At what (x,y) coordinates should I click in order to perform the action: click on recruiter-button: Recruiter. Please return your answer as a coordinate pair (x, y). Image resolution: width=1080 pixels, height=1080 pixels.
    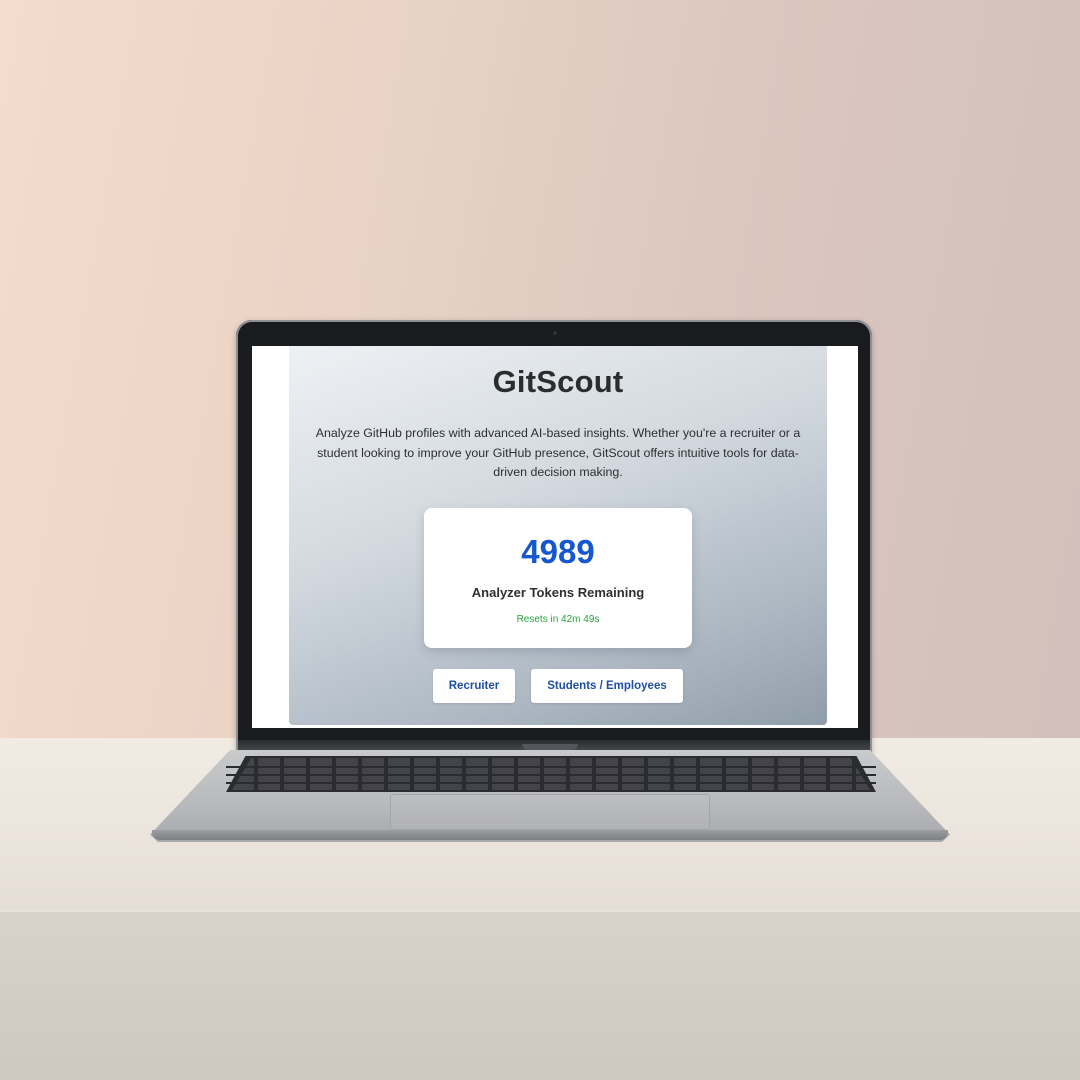
    Looking at the image, I should click on (474, 686).